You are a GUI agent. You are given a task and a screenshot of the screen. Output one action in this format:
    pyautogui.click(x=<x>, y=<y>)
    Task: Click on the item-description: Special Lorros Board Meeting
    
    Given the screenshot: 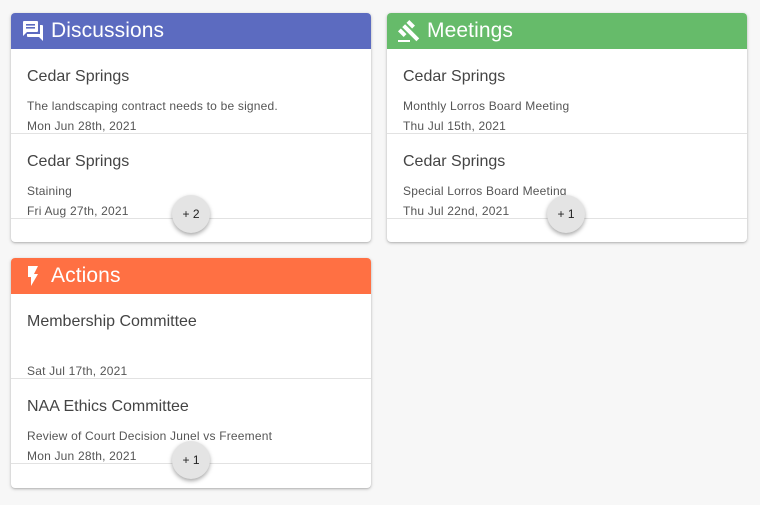 What is the action you would take?
    pyautogui.click(x=485, y=191)
    